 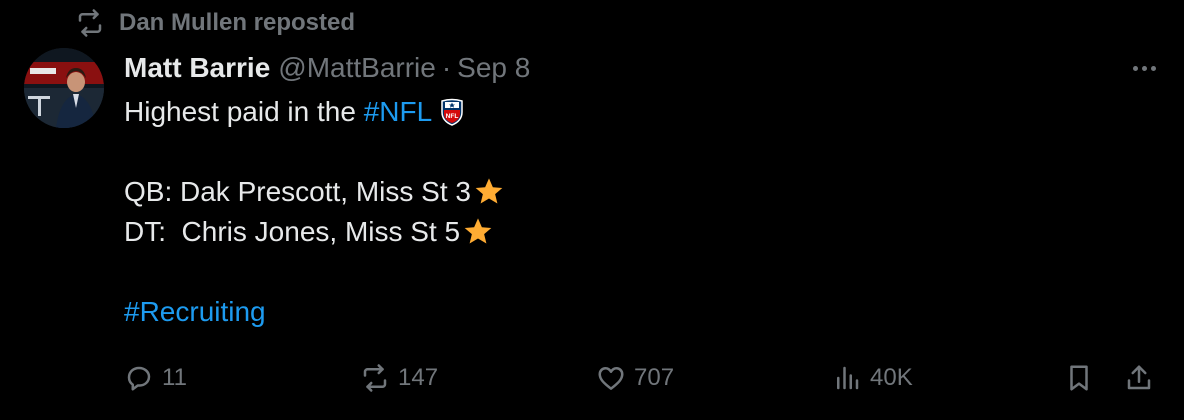 I want to click on tweet-text-segment: QB: Dak Prescott, Miss St 3, so click(x=297, y=191).